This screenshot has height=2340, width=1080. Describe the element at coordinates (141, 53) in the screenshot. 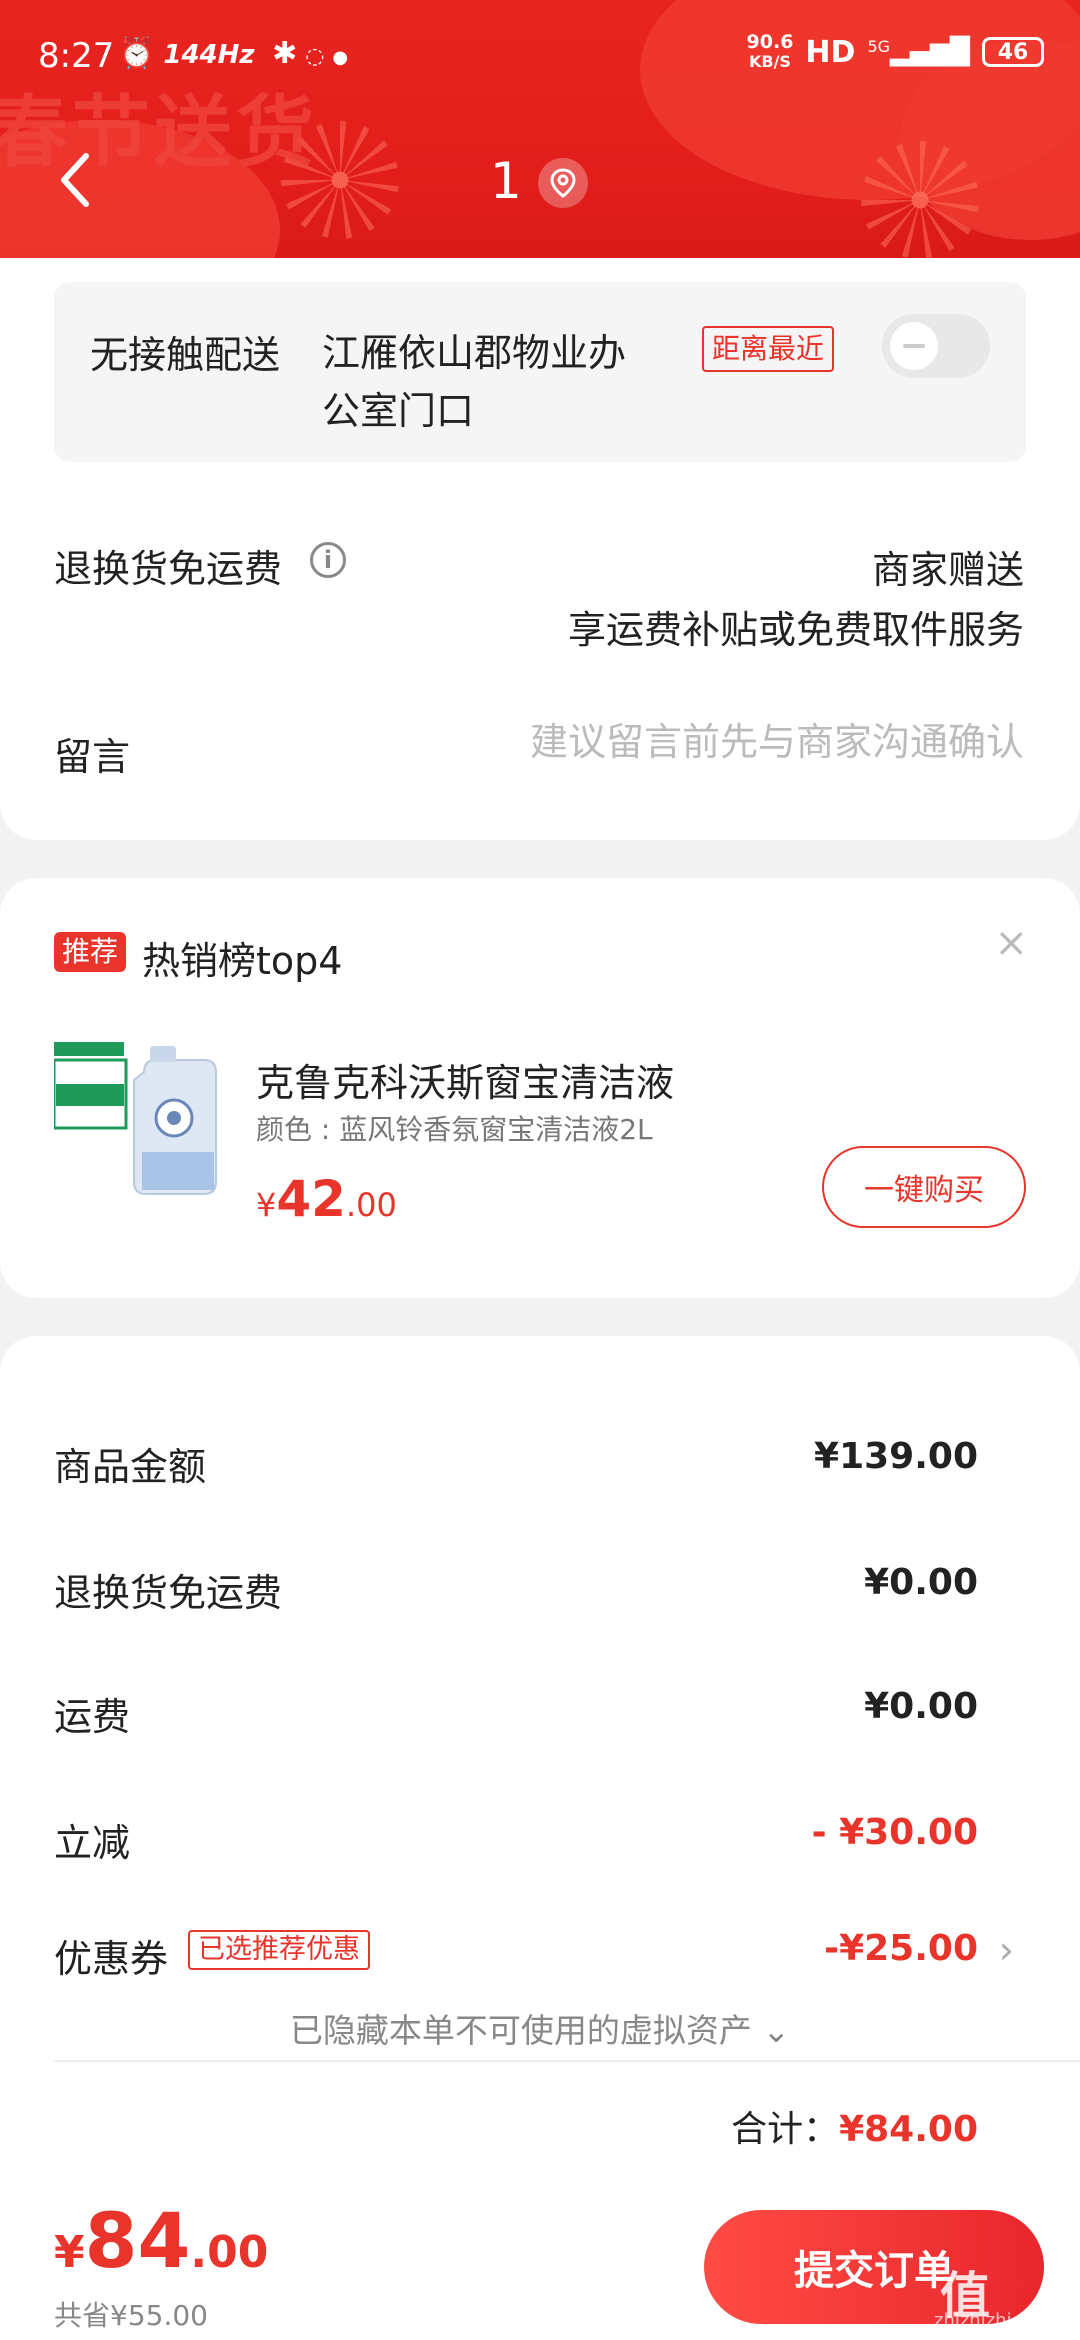

I see `alarm-icon: ⏰` at that location.